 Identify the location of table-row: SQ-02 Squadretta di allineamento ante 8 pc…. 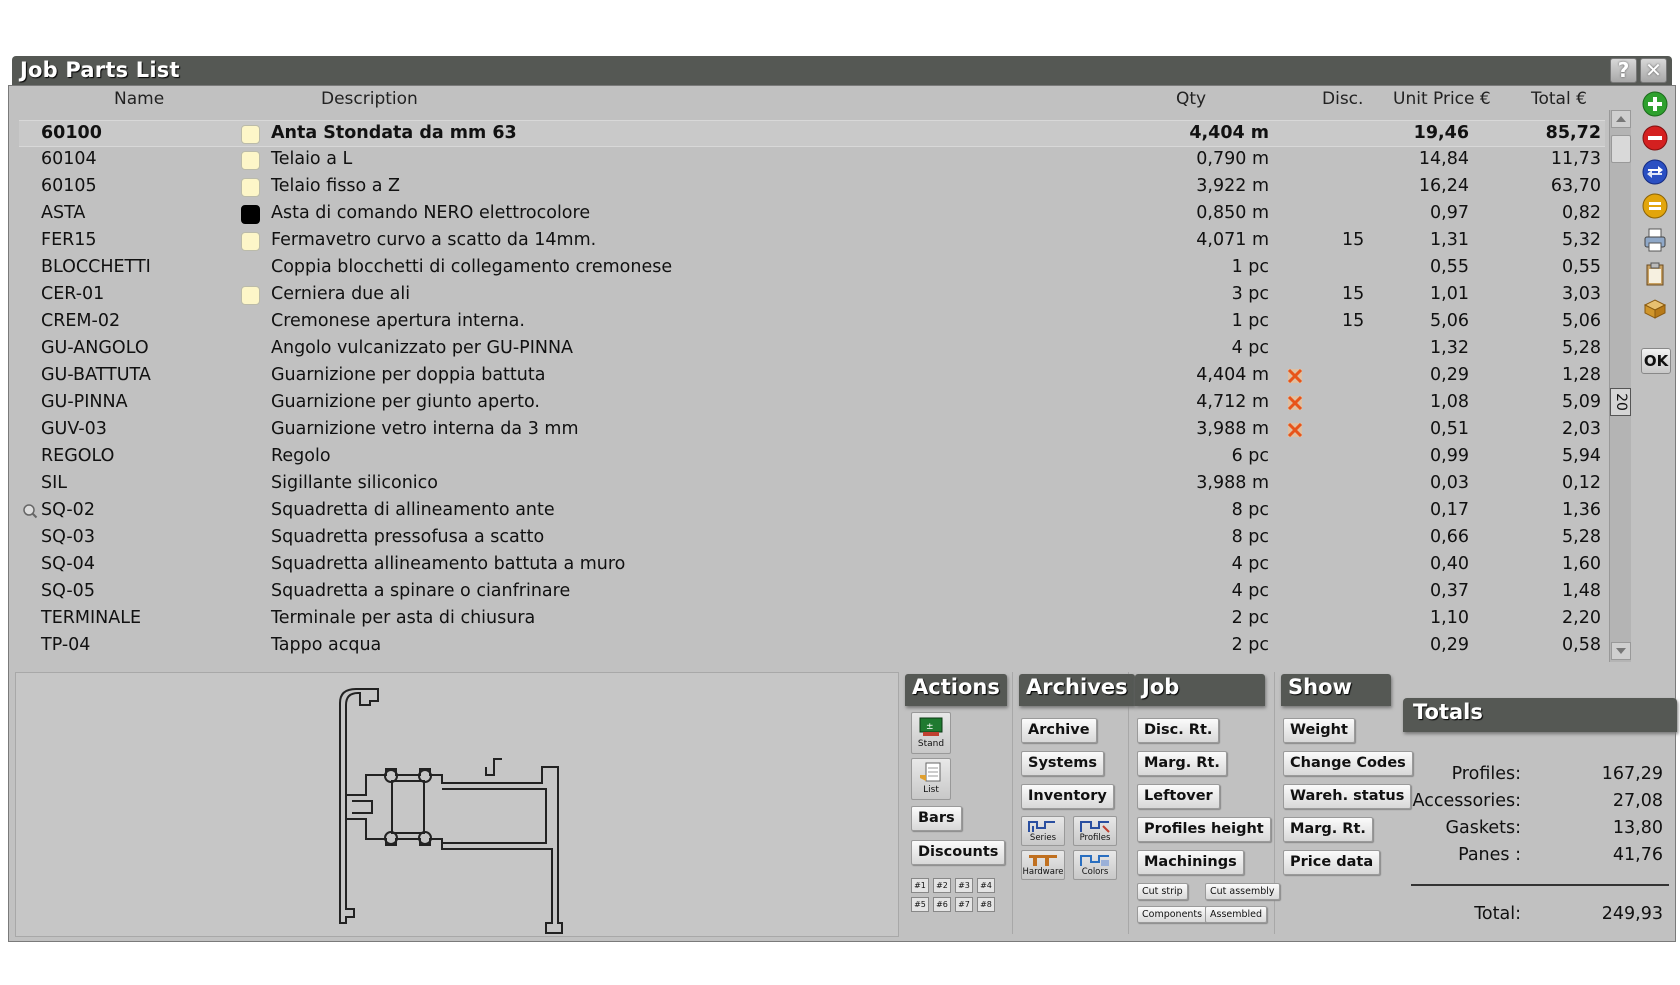
(812, 511).